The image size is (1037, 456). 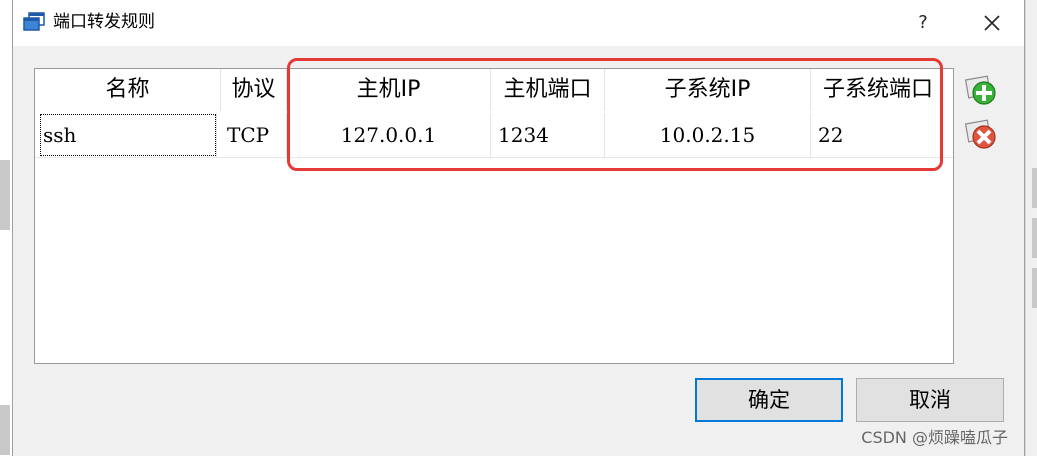 I want to click on cancel-button: 取消, so click(x=930, y=400).